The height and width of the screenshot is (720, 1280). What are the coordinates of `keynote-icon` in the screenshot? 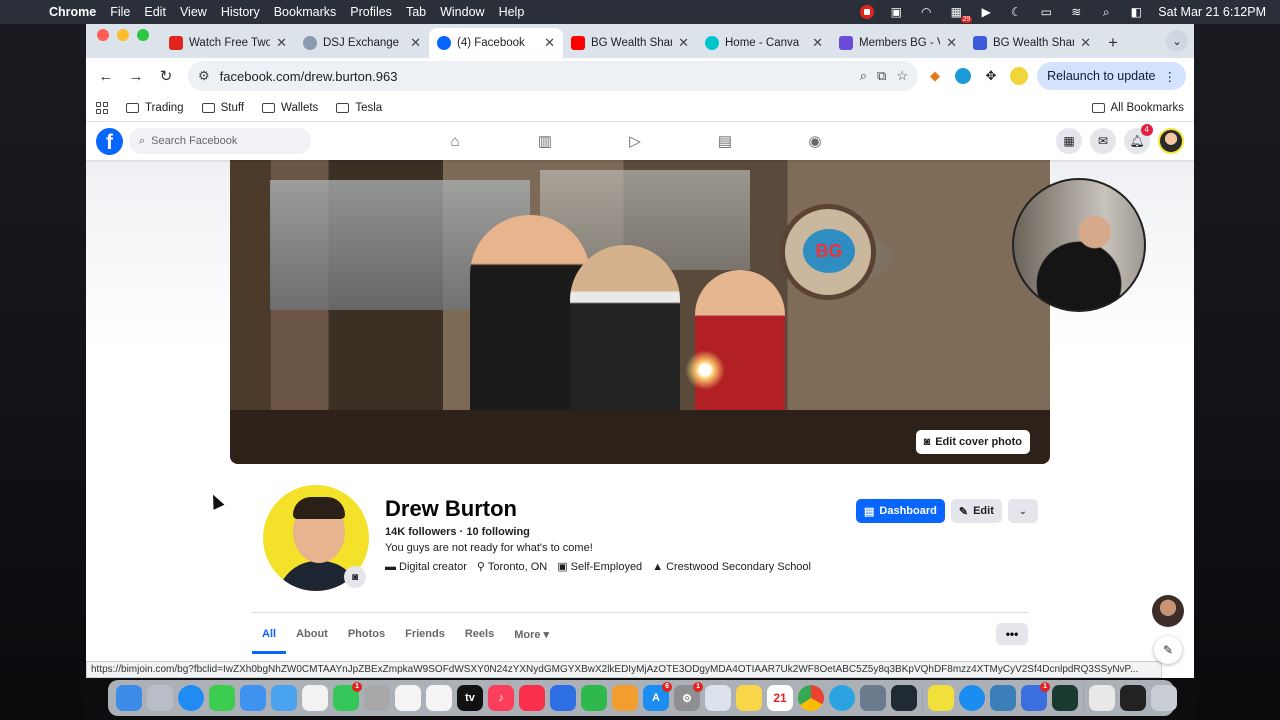 It's located at (563, 698).